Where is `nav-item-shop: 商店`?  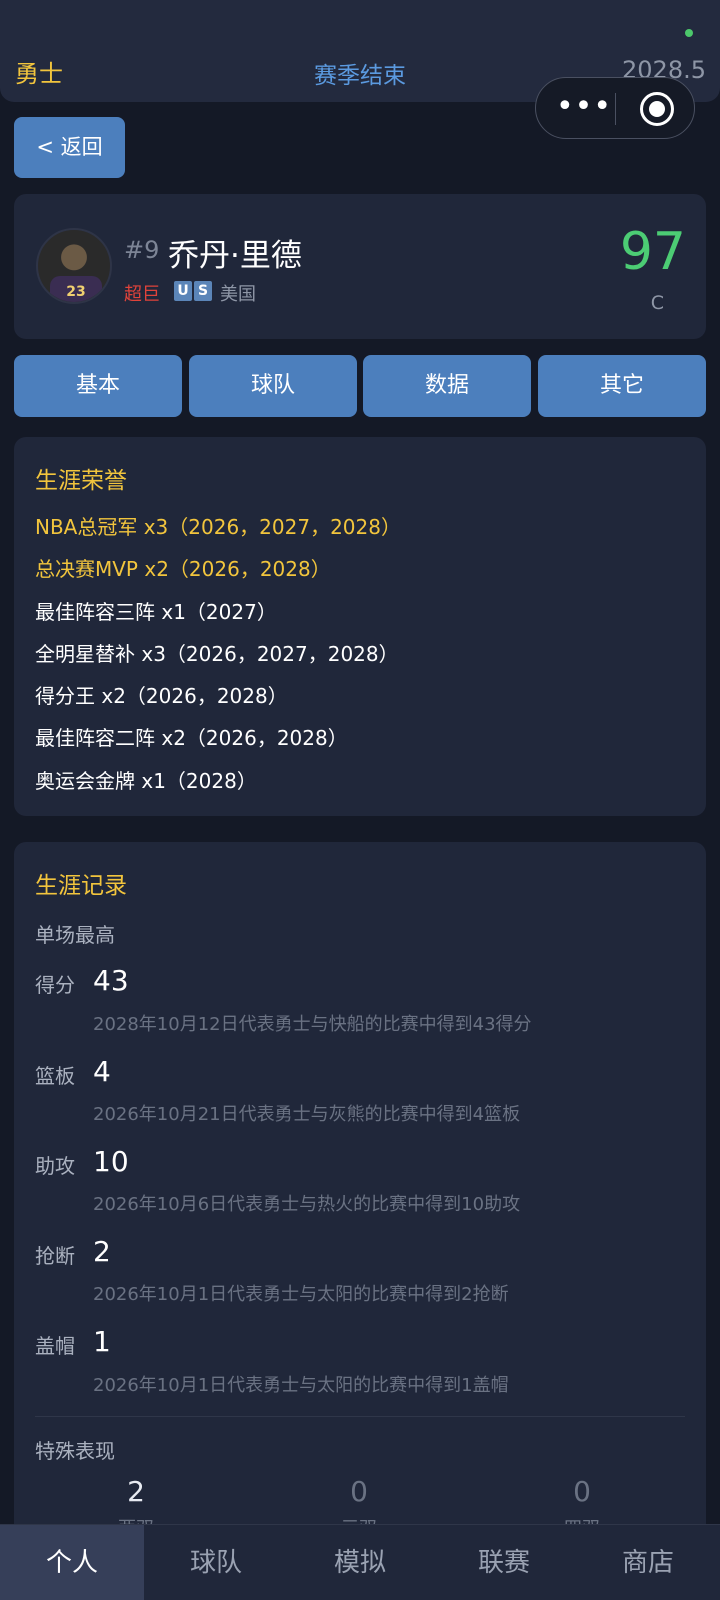 nav-item-shop: 商店 is located at coordinates (648, 1562).